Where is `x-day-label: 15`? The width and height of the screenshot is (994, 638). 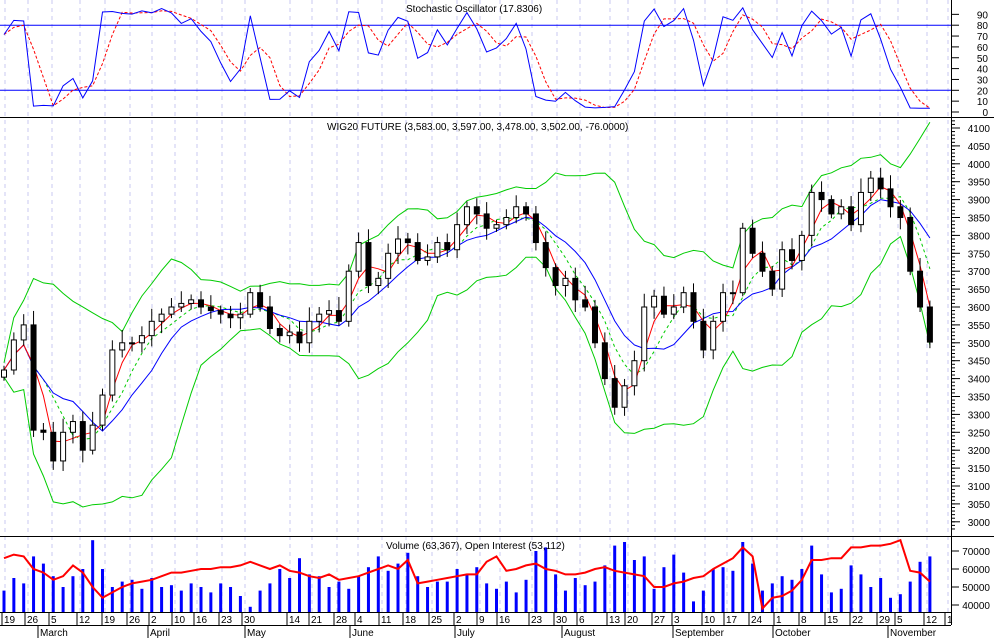
x-day-label: 15 is located at coordinates (833, 620).